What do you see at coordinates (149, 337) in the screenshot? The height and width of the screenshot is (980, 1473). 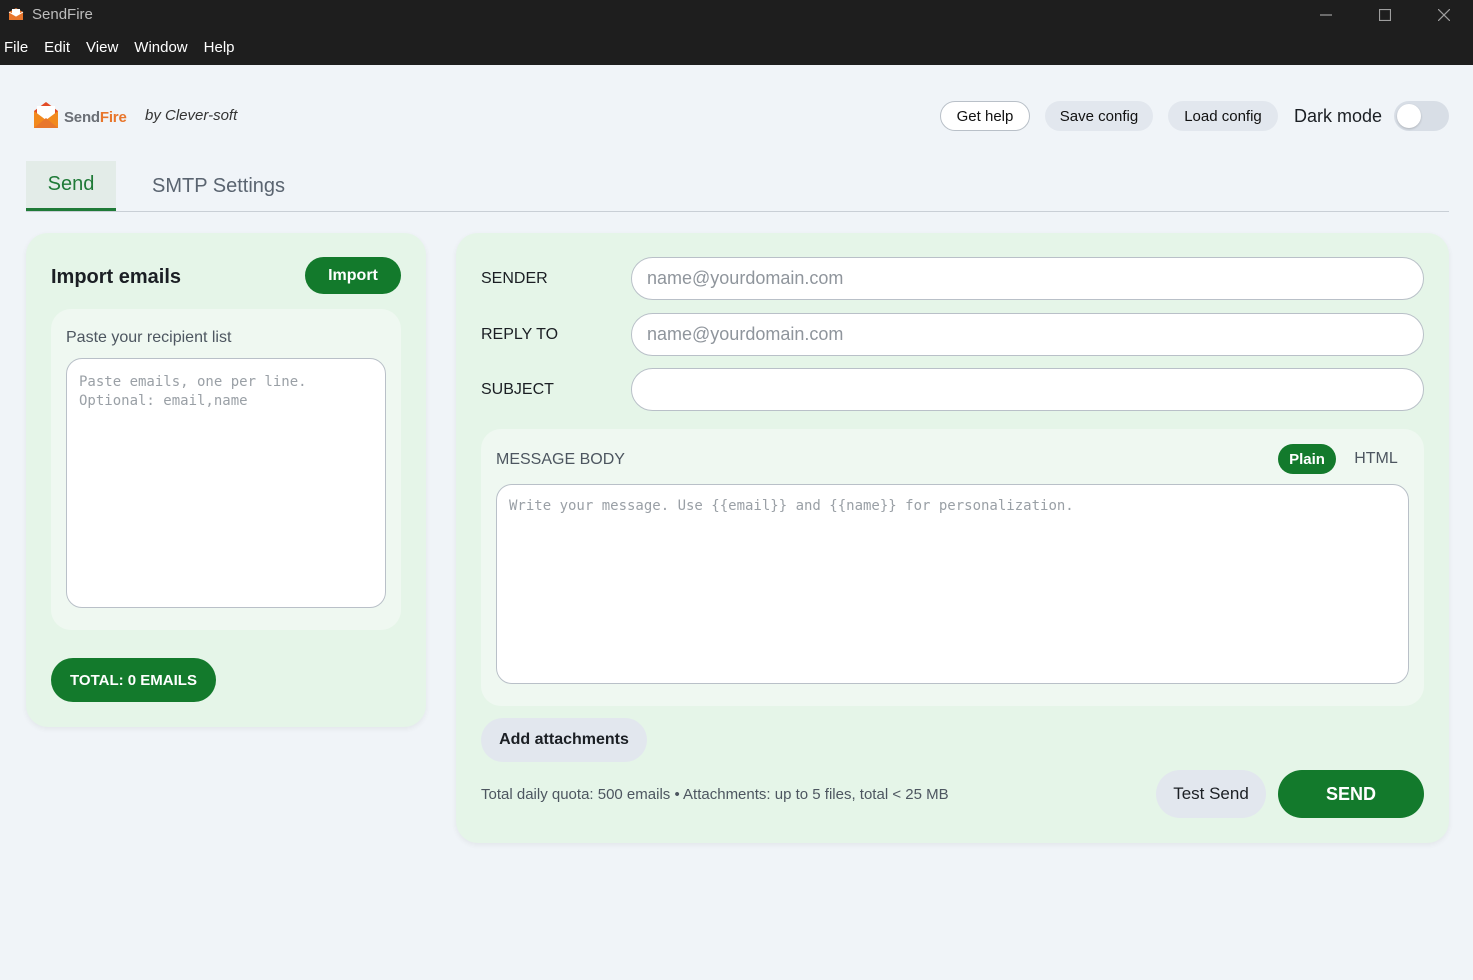 I see `recipient-label: Paste your recipient list` at bounding box center [149, 337].